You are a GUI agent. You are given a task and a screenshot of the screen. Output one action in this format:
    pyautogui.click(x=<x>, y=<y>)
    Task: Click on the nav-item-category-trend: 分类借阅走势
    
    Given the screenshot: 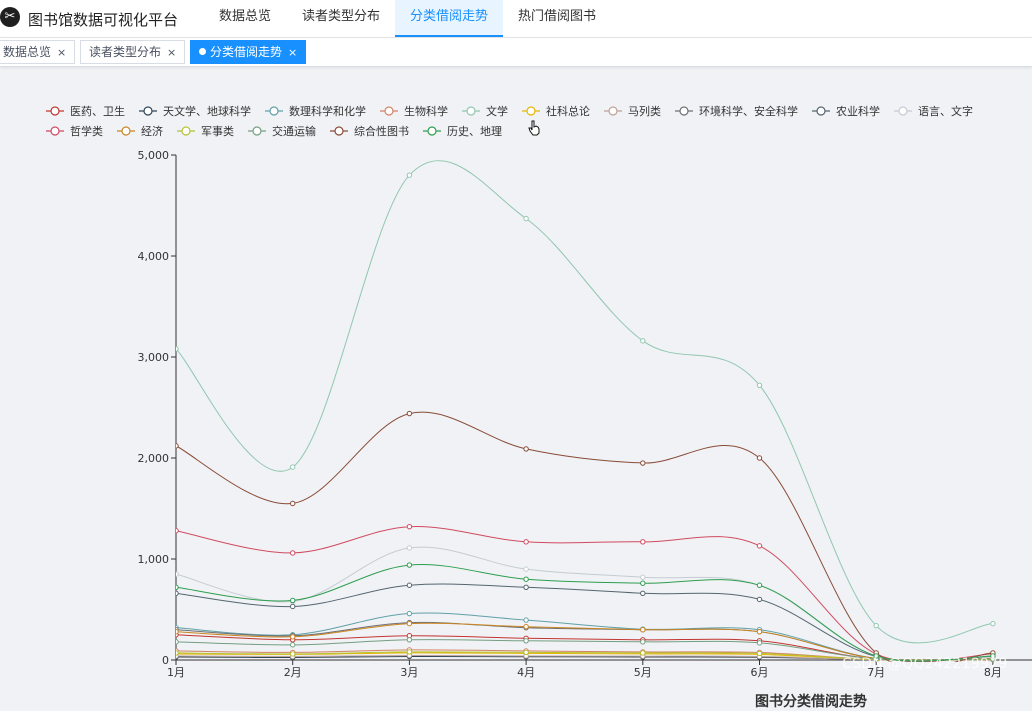 What is the action you would take?
    pyautogui.click(x=449, y=18)
    